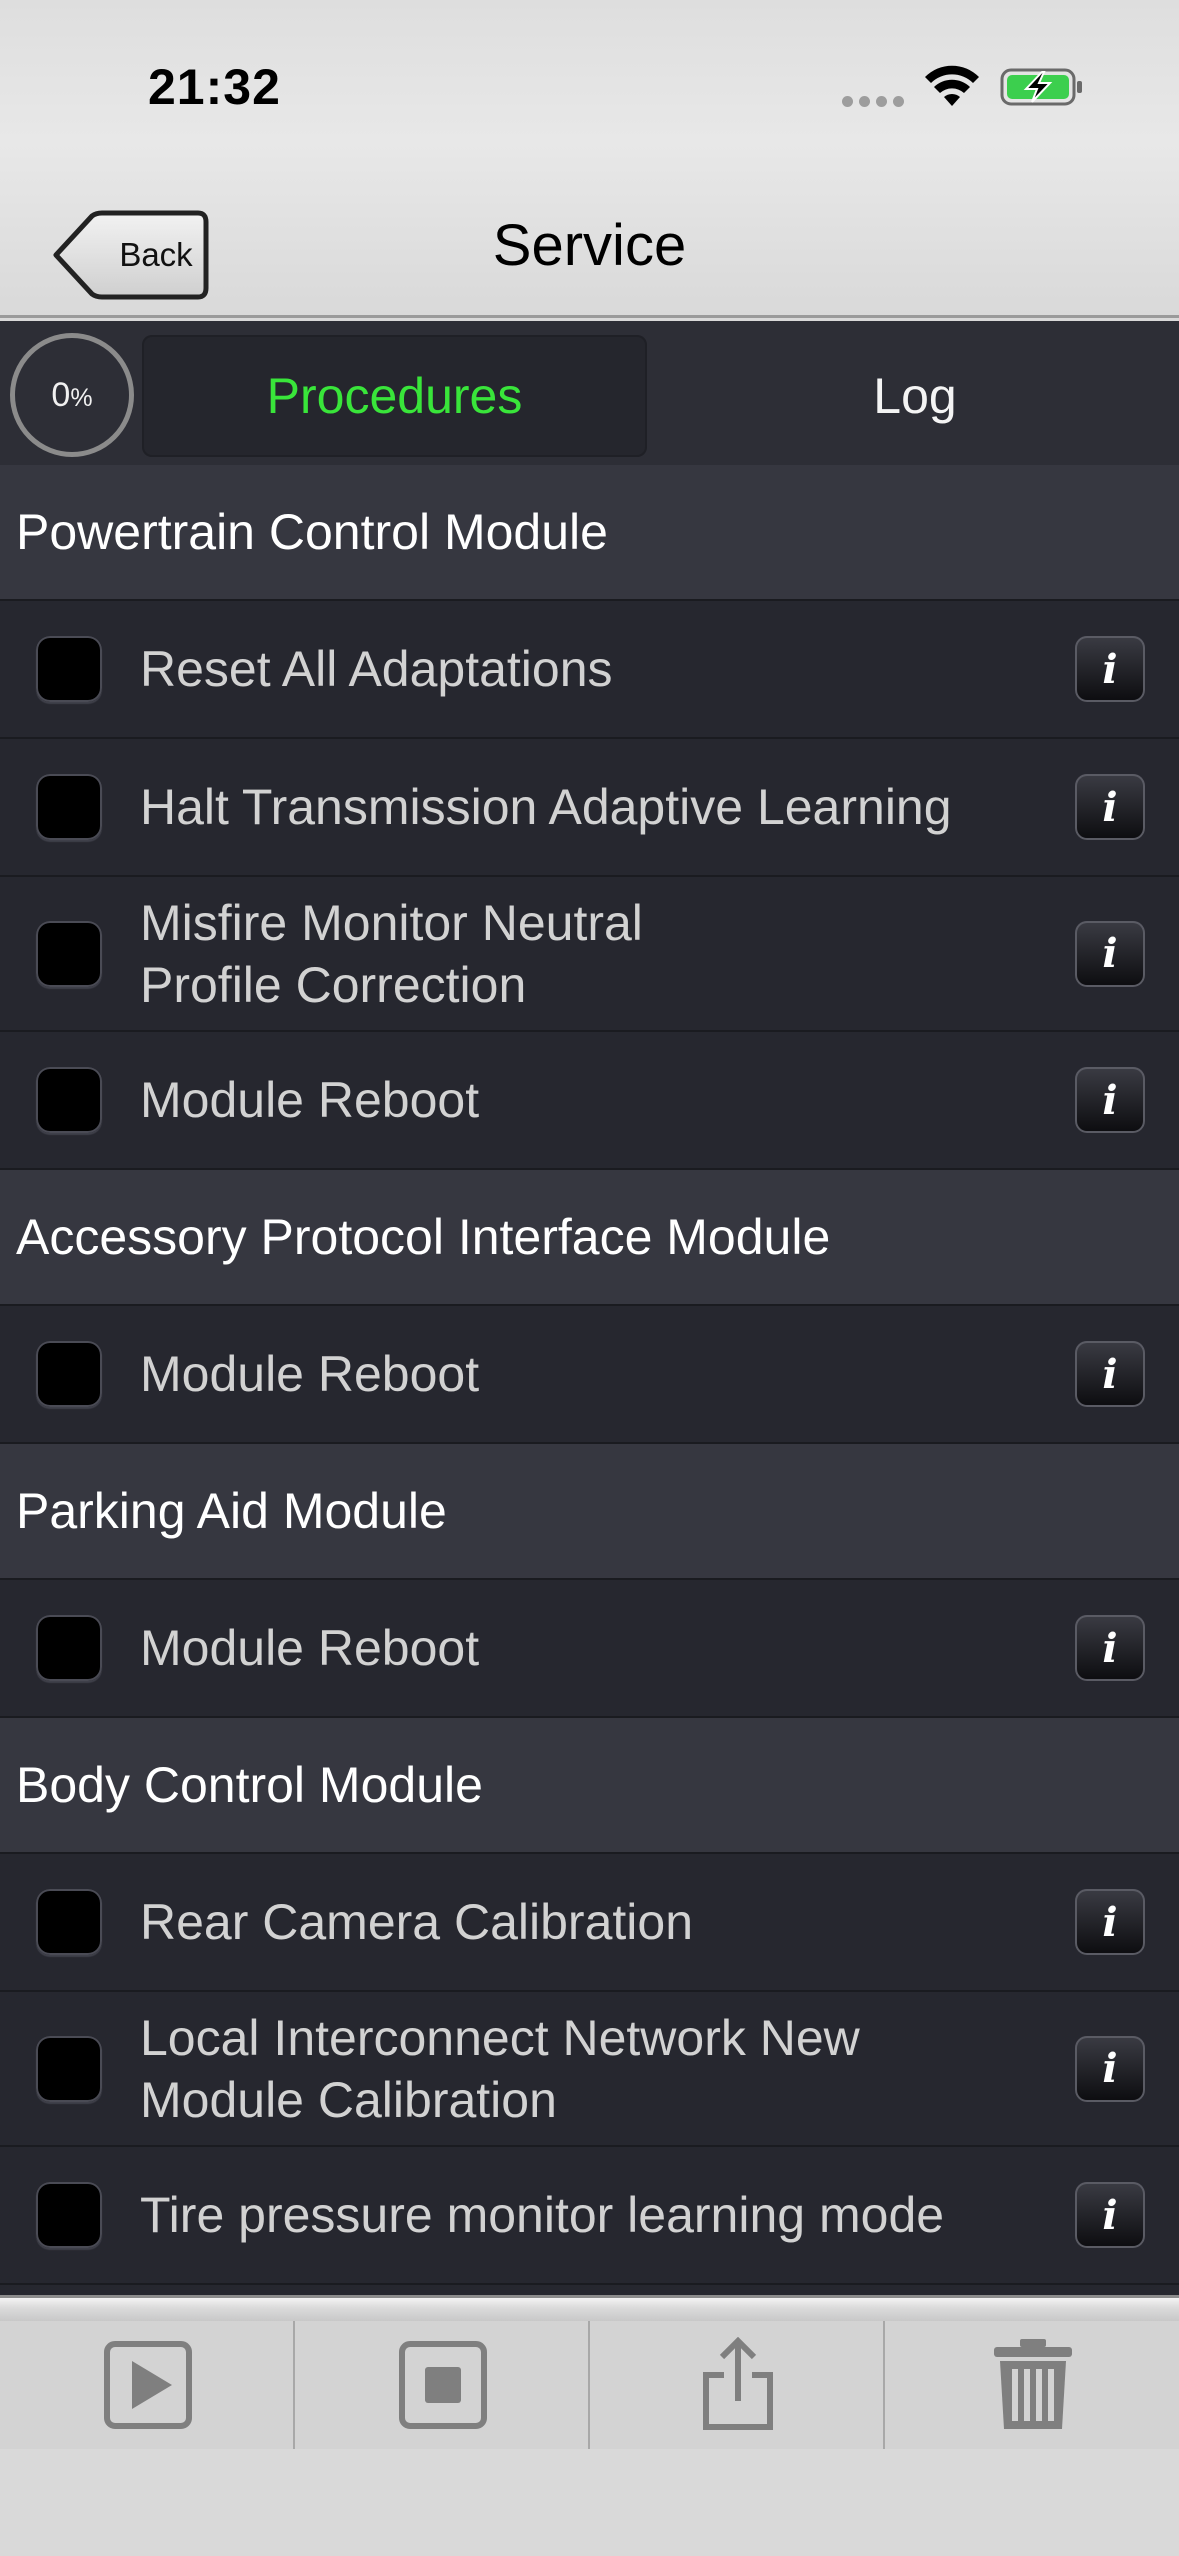  I want to click on share-button, so click(737, 2385).